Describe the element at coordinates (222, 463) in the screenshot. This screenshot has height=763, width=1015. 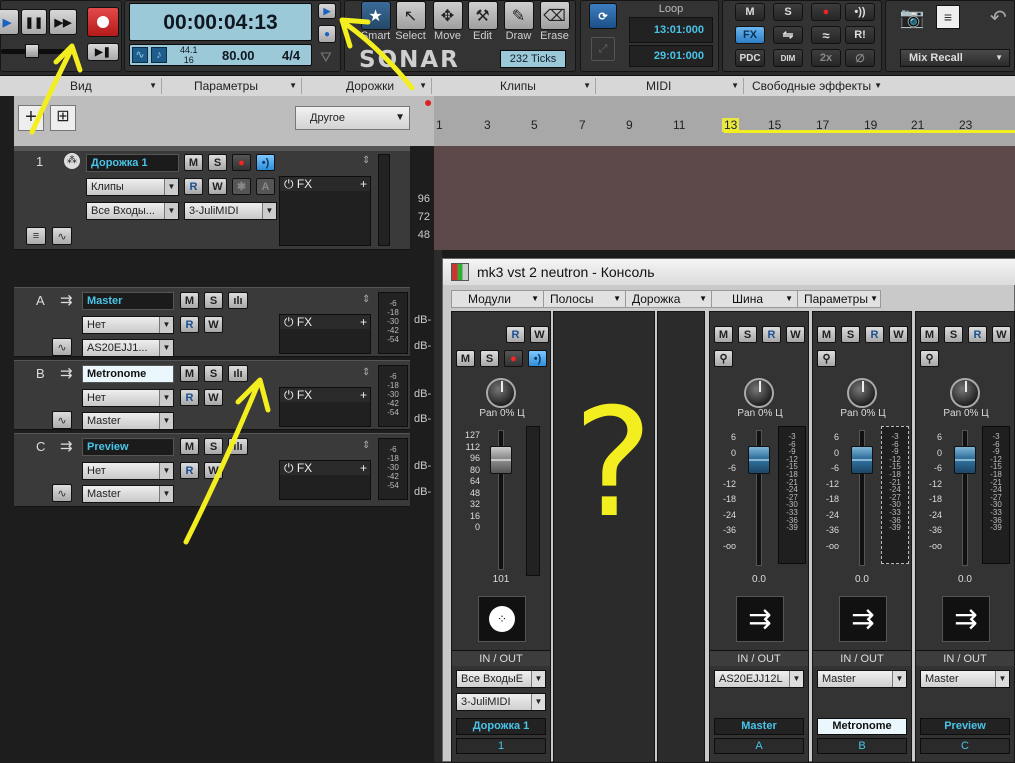
I see `arrow-annotation-metronome` at that location.